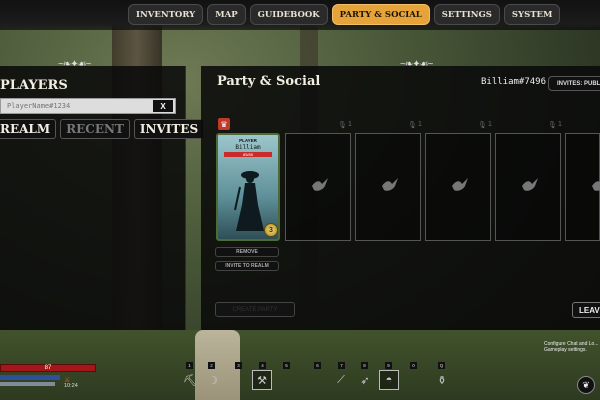 The width and height of the screenshot is (600, 400). Describe the element at coordinates (514, 82) in the screenshot. I see `user-id: Billiam#7496` at that location.